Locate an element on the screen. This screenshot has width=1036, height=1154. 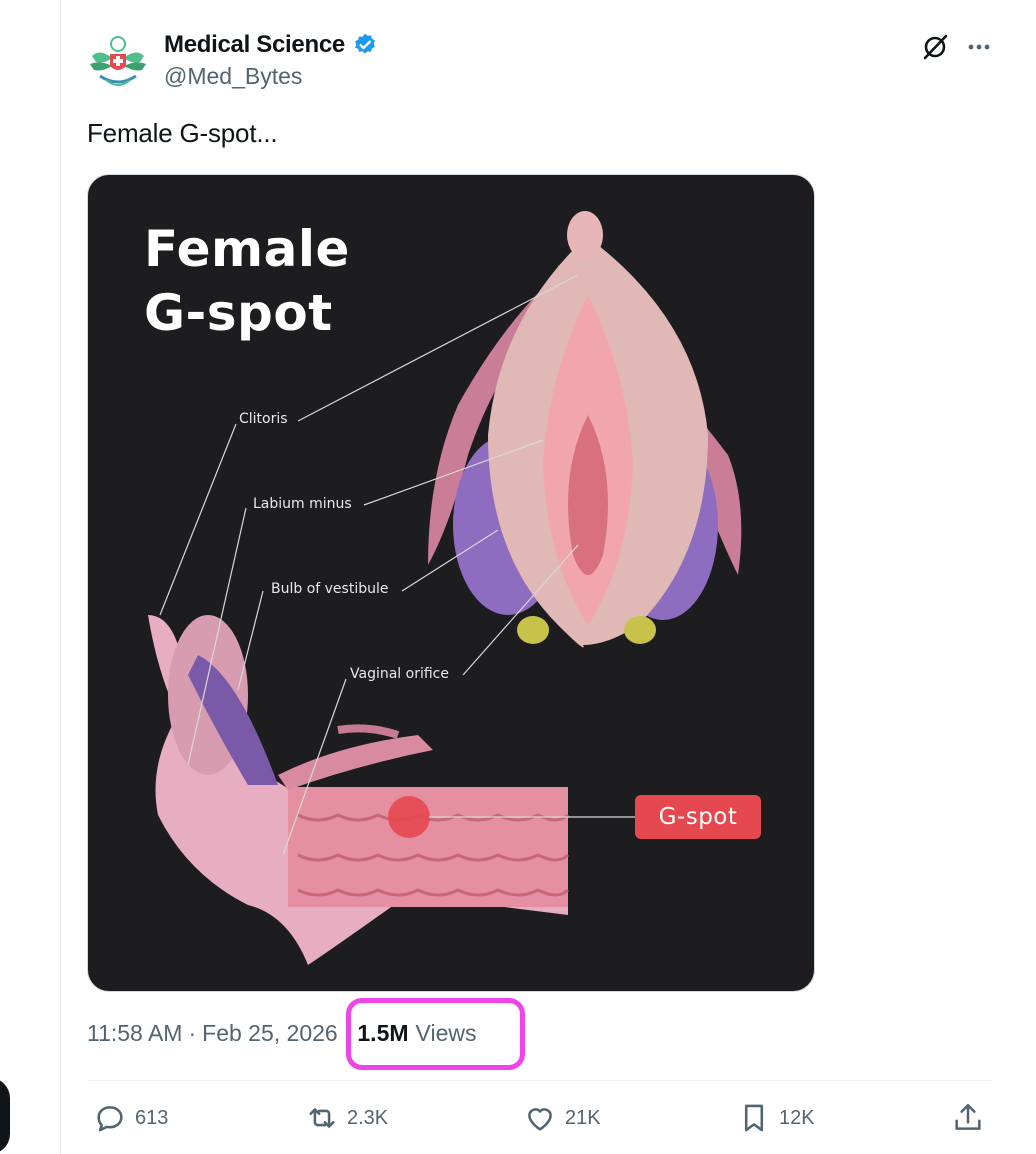
label-vaginal-orifice: Vaginal orifice is located at coordinates (399, 674).